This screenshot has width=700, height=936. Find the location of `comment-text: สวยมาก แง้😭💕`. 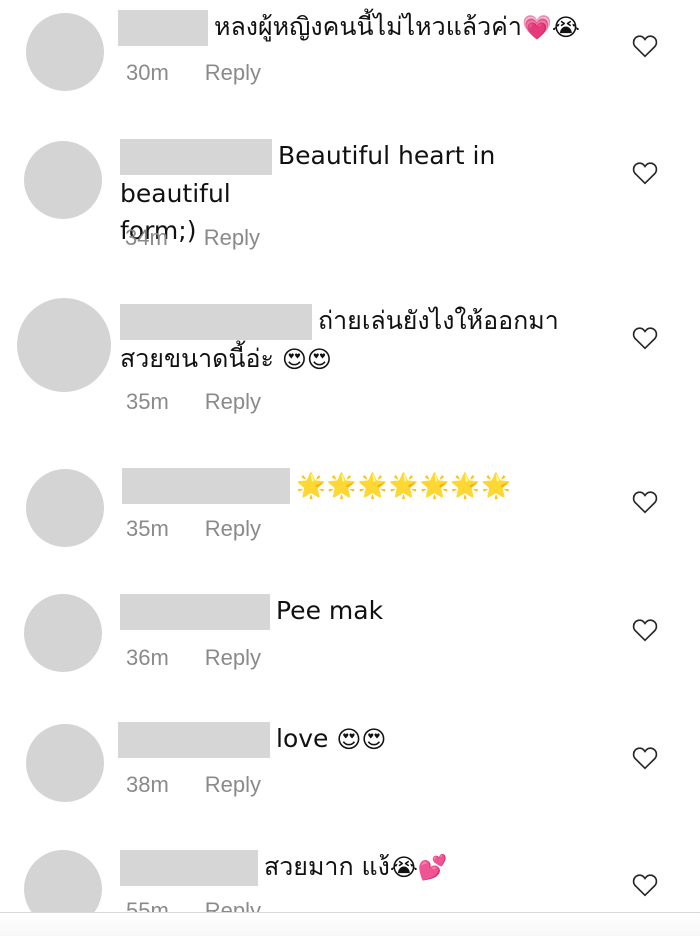

comment-text: สวยมาก แง้😭💕 is located at coordinates (284, 867).